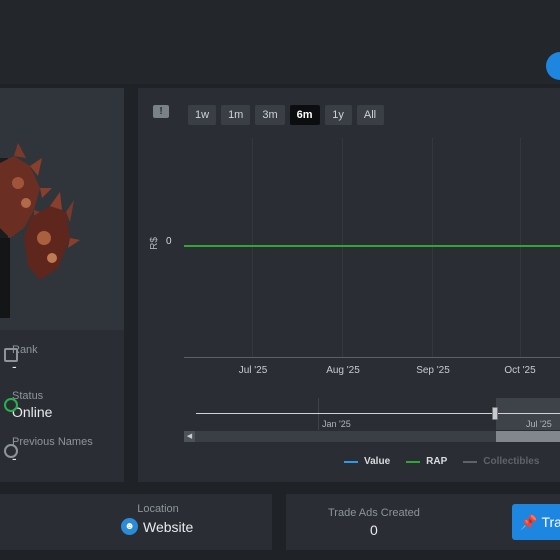 The width and height of the screenshot is (560, 560). What do you see at coordinates (286, 115) in the screenshot?
I see `timeframe-selector: 1w 1m 3m 6m 1y All` at bounding box center [286, 115].